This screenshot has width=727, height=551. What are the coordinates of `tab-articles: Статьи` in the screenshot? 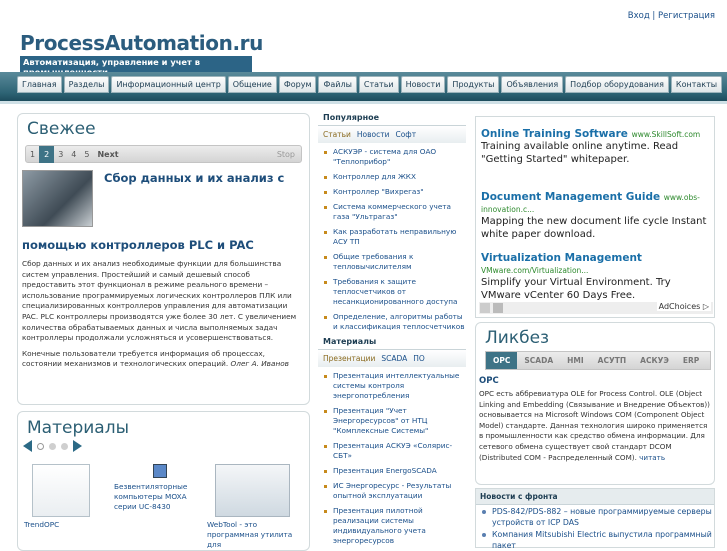 It's located at (337, 134).